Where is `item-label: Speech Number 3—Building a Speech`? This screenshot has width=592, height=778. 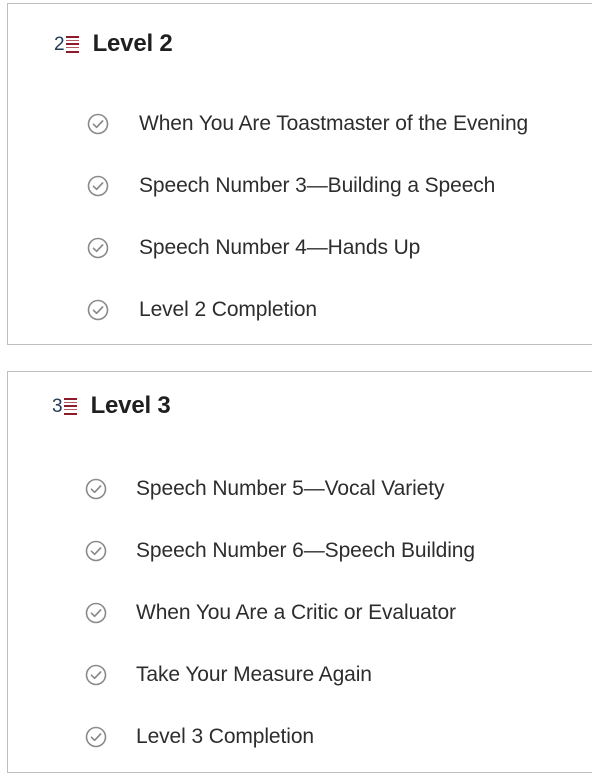
item-label: Speech Number 3—Building a Speech is located at coordinates (317, 185).